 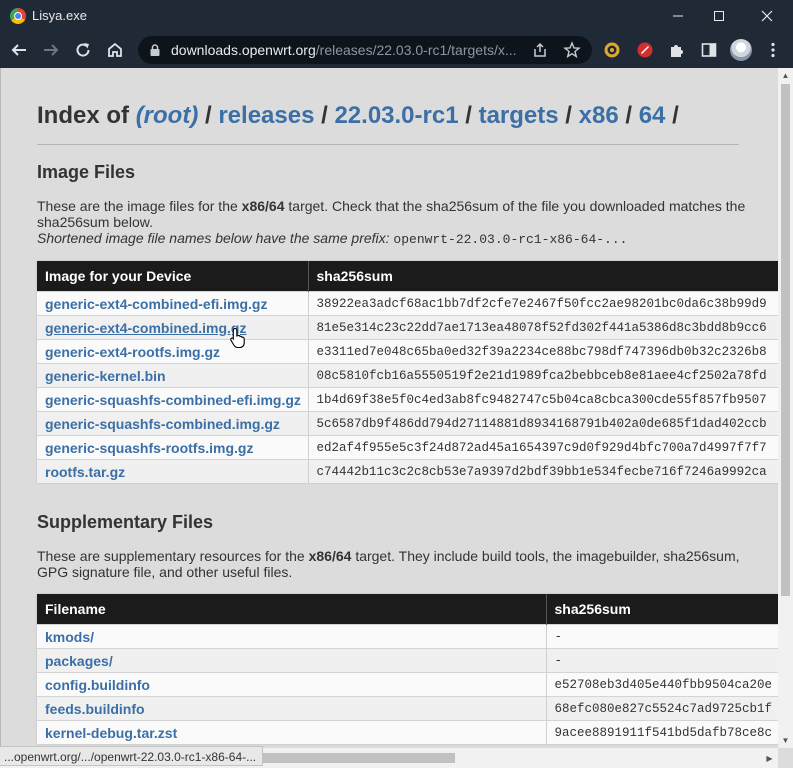 What do you see at coordinates (519, 115) in the screenshot?
I see `breadcrumb-targets-link: targets` at bounding box center [519, 115].